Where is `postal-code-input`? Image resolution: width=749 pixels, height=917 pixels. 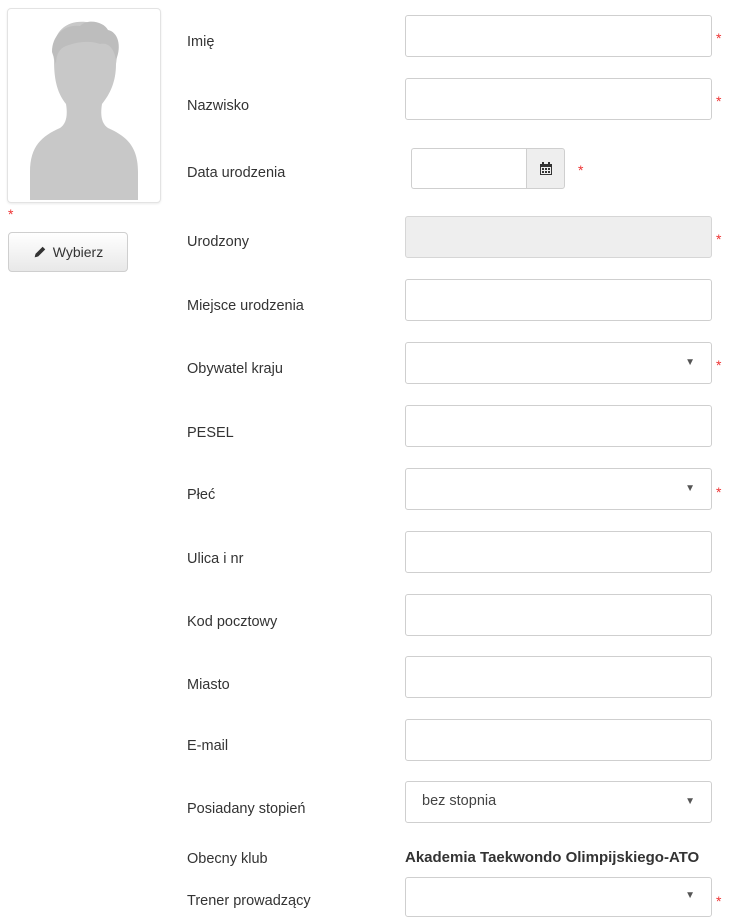 postal-code-input is located at coordinates (558, 615).